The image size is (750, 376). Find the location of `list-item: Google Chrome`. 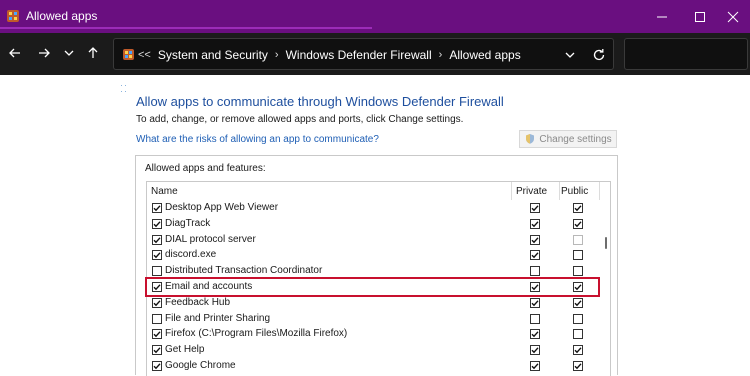

list-item: Google Chrome is located at coordinates (372, 366).